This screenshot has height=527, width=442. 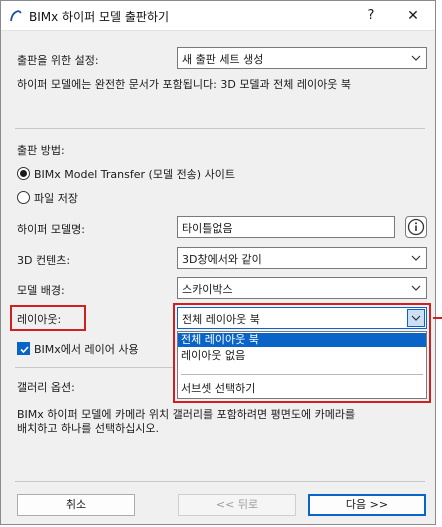 I want to click on radio-model-transfer-label: BIMx Model Transfer (모델 전송) 사이트, so click(x=134, y=174).